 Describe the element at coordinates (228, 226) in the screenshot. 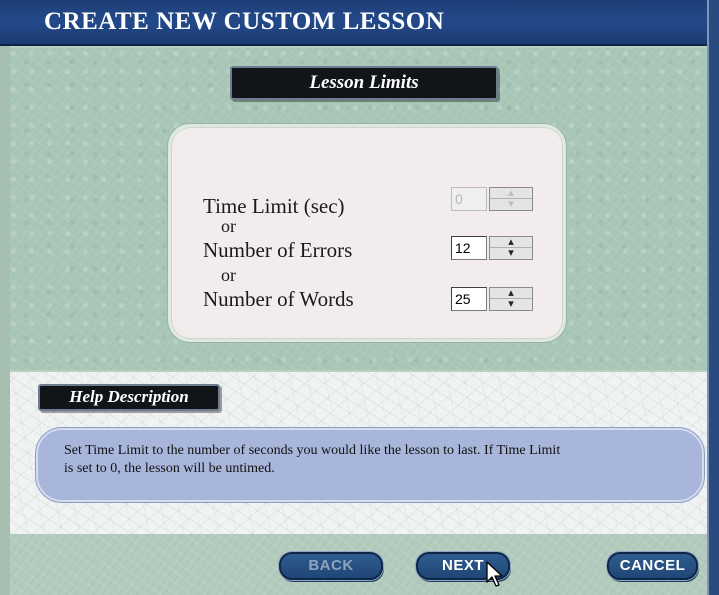

I see `or-separator-1: or` at that location.